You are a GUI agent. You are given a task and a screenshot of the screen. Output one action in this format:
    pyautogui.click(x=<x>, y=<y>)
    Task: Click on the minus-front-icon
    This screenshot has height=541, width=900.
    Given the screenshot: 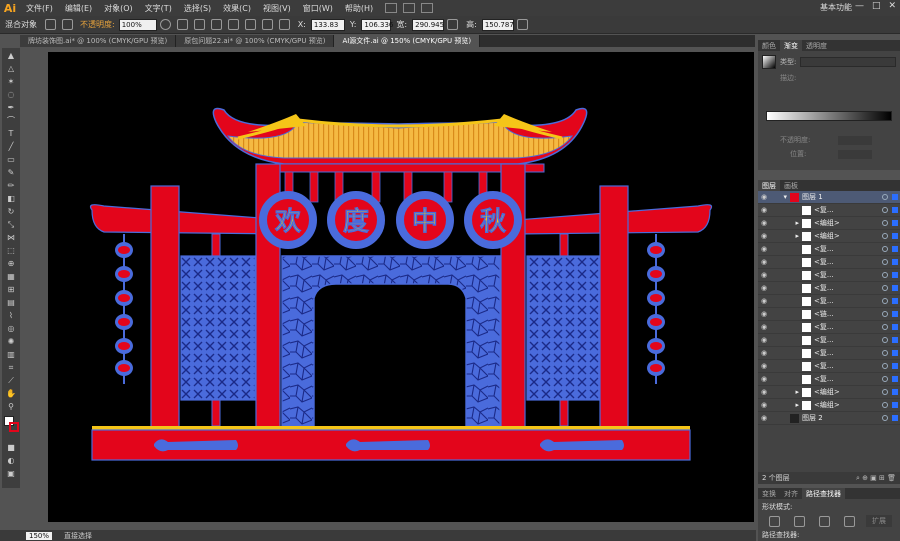 What is the action you would take?
    pyautogui.click(x=799, y=521)
    